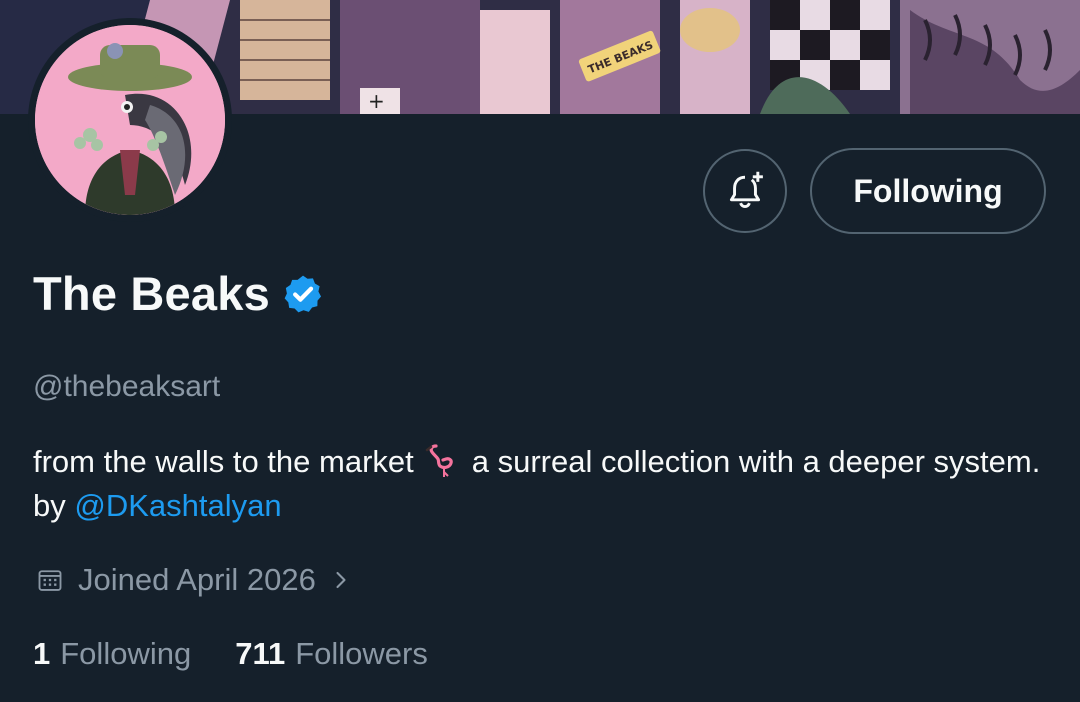 Image resolution: width=1080 pixels, height=702 pixels. I want to click on chevron-right-icon, so click(341, 580).